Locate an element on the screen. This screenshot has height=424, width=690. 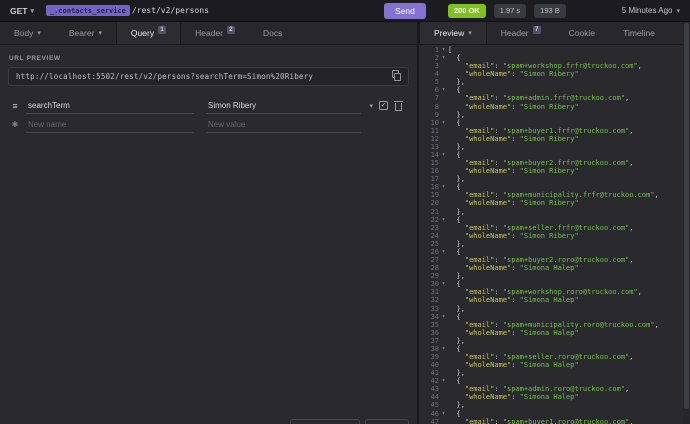
tab-timeline: Timeline is located at coordinates (639, 33).